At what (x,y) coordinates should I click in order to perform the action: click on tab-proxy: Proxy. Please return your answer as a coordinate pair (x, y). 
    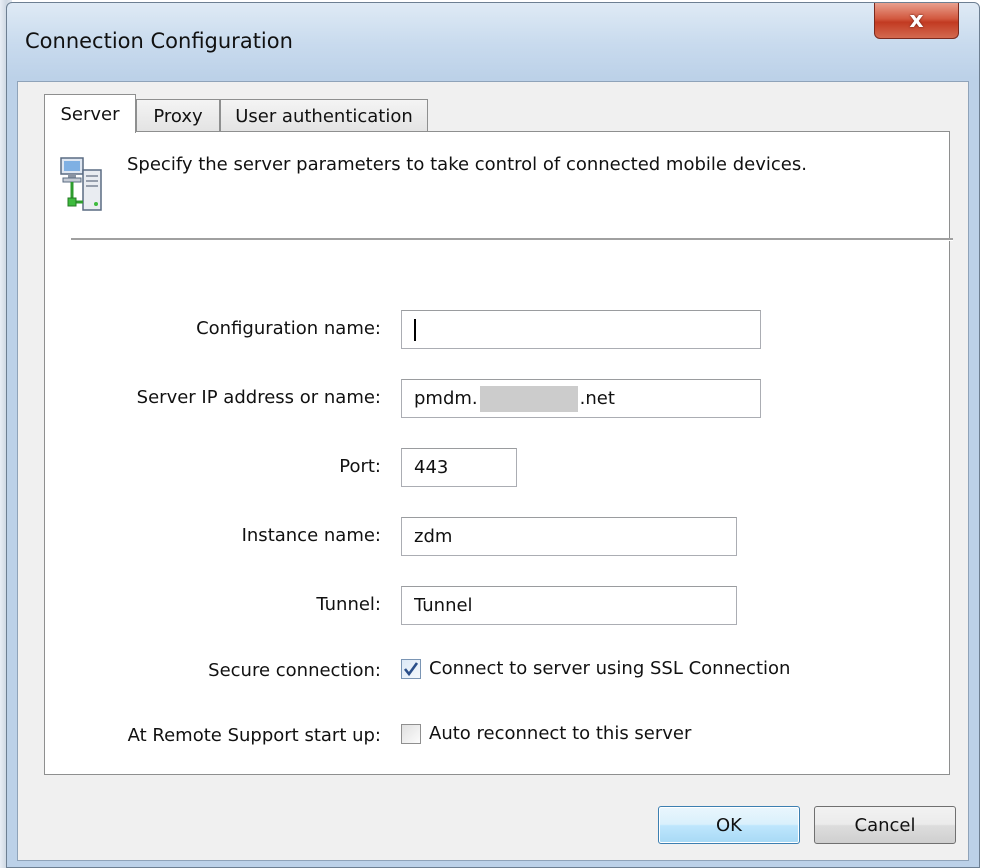
    Looking at the image, I should click on (178, 115).